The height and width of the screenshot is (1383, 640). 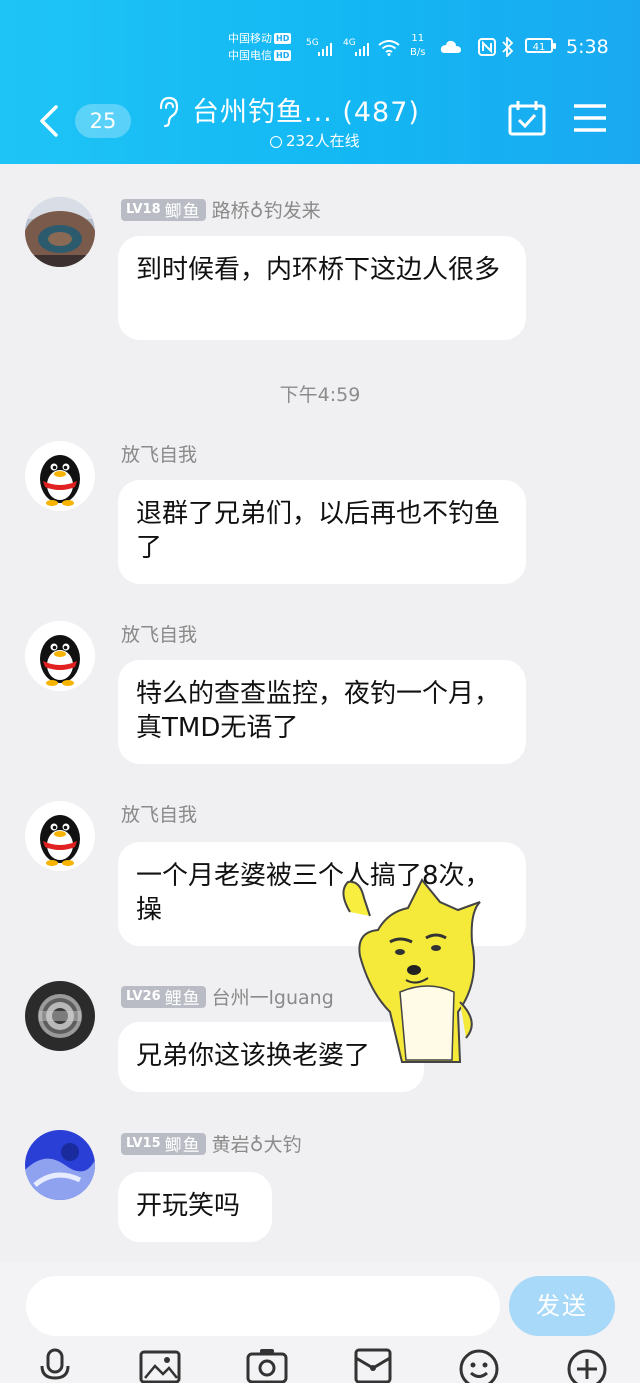 What do you see at coordinates (267, 1365) in the screenshot?
I see `camera-icon` at bounding box center [267, 1365].